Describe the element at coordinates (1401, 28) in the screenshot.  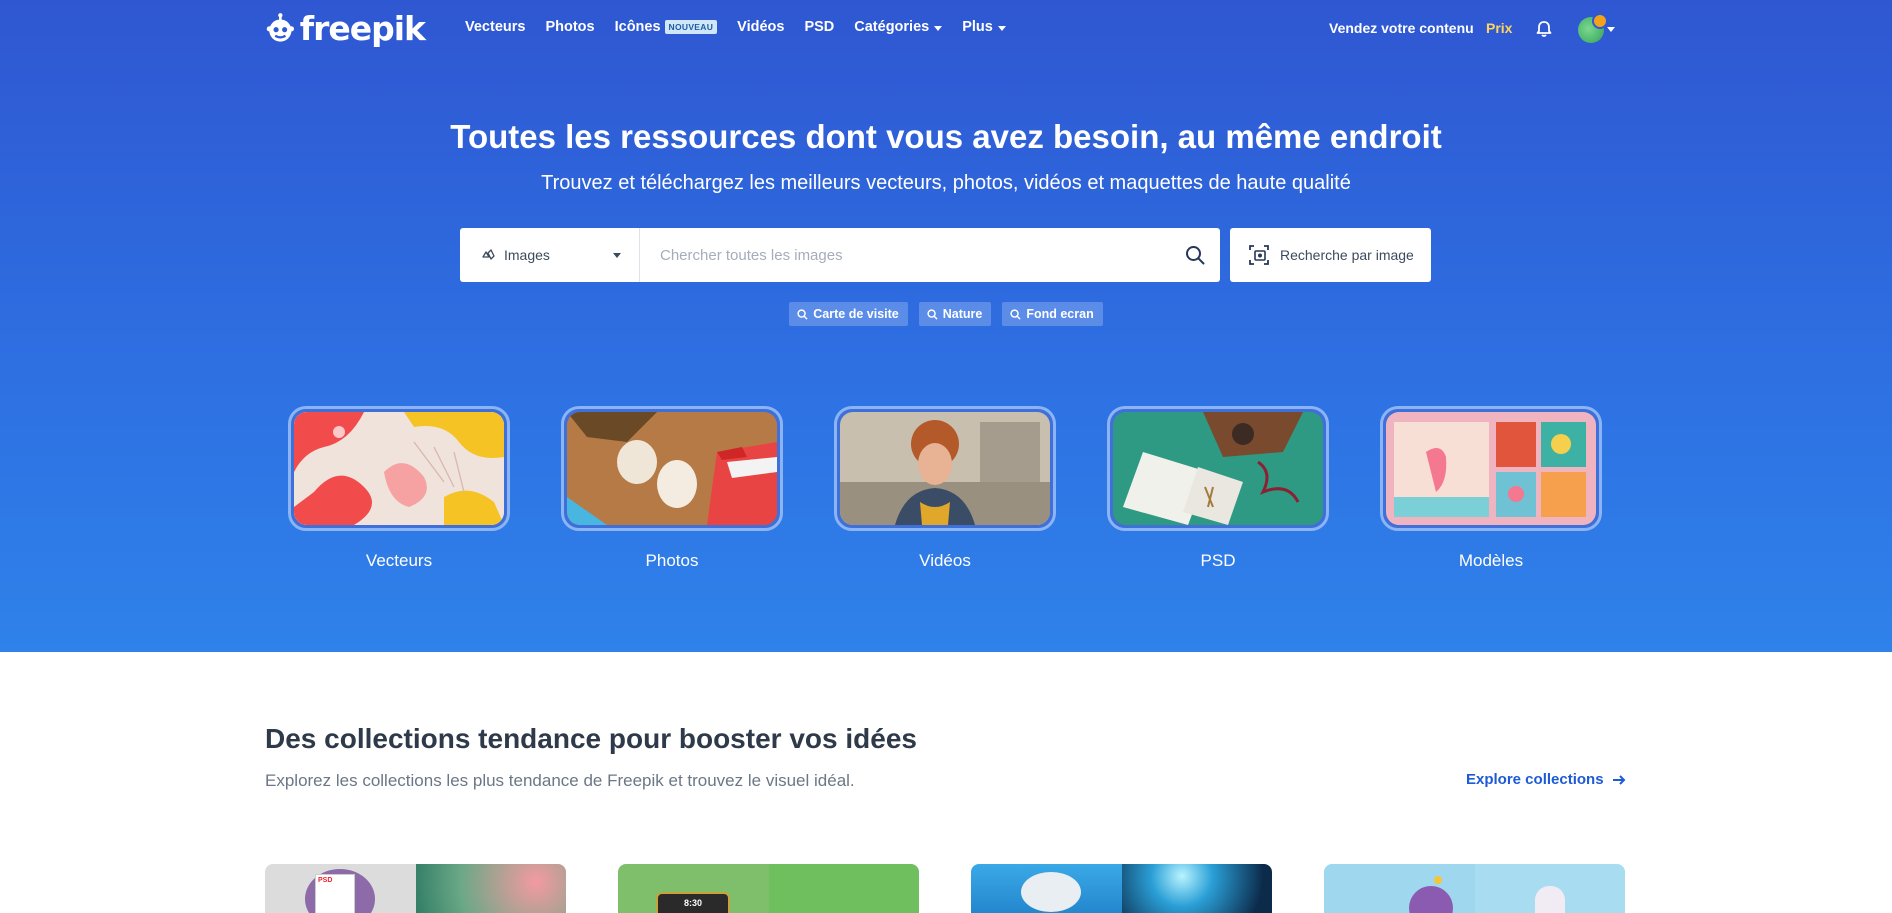
I see `sell-content-link: Vendez votre contenu` at that location.